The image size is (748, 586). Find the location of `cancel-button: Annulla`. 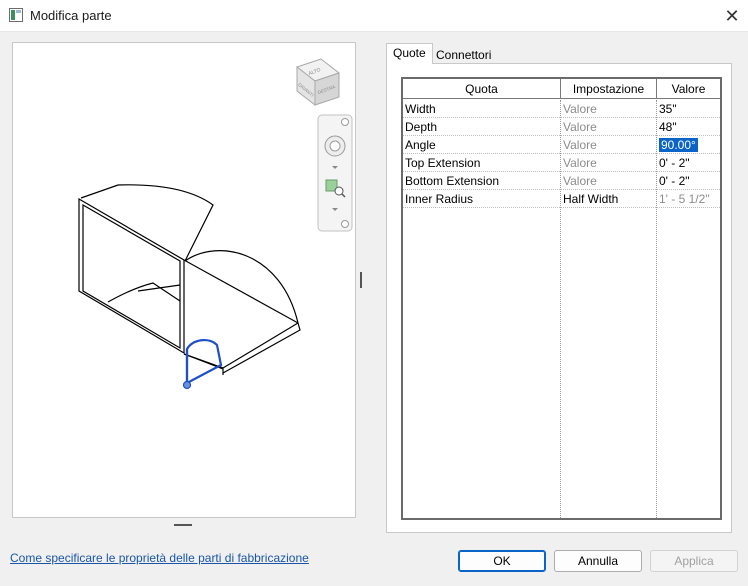

cancel-button: Annulla is located at coordinates (598, 561).